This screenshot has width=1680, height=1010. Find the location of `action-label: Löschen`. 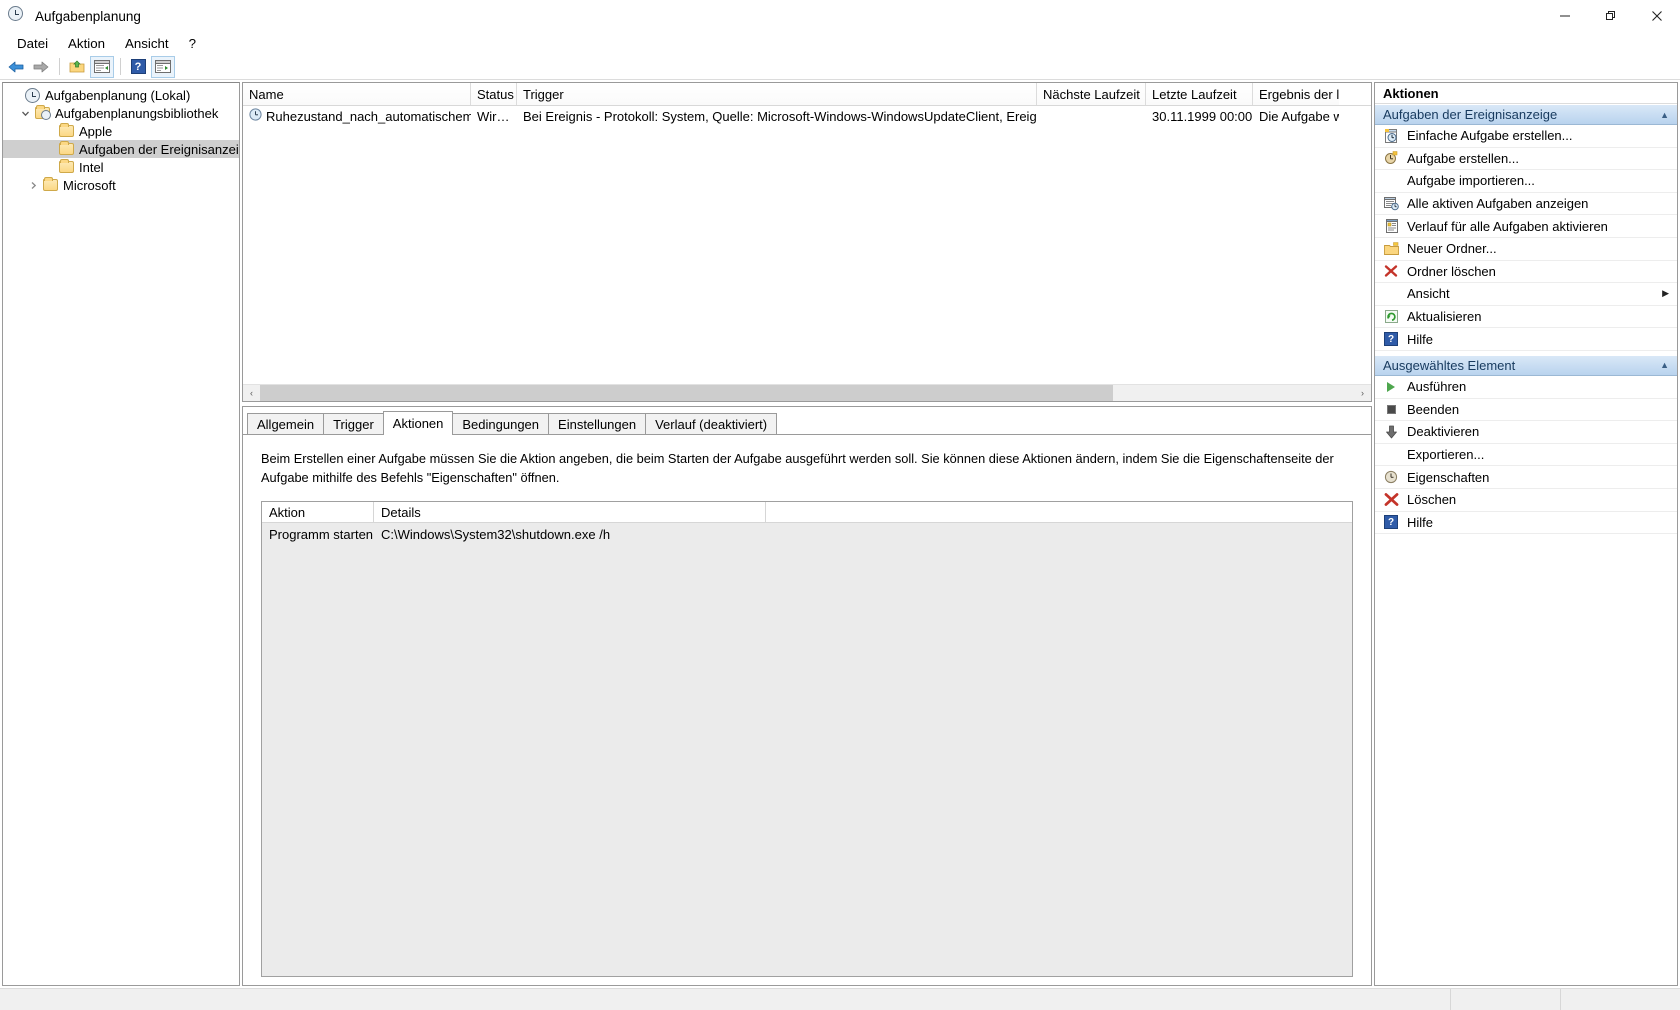

action-label: Löschen is located at coordinates (1432, 500).